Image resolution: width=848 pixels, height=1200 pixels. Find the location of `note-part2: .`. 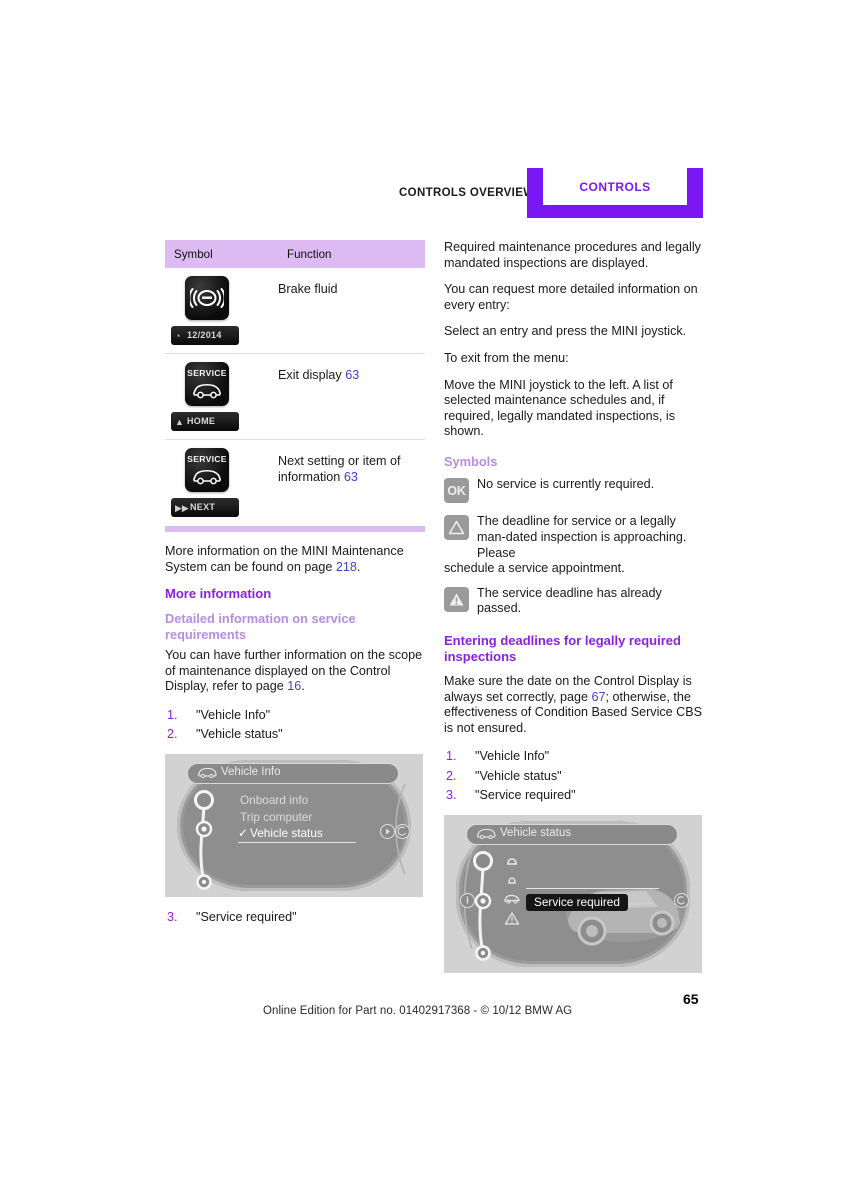

note-part2: . is located at coordinates (358, 566).